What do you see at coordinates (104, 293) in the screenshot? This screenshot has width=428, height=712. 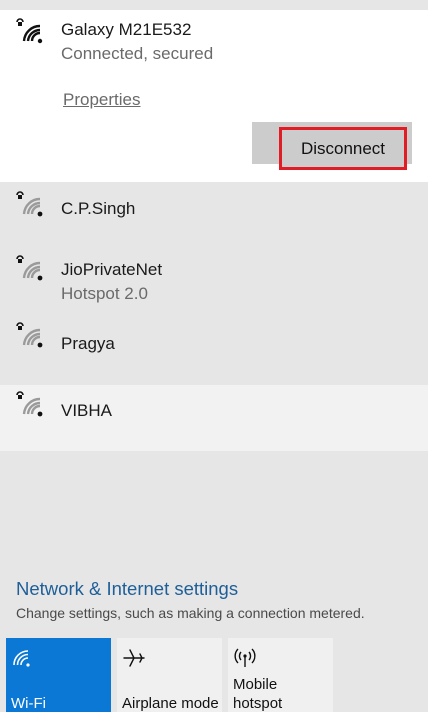 I see `network-sub: Hotspot 2.0` at bounding box center [104, 293].